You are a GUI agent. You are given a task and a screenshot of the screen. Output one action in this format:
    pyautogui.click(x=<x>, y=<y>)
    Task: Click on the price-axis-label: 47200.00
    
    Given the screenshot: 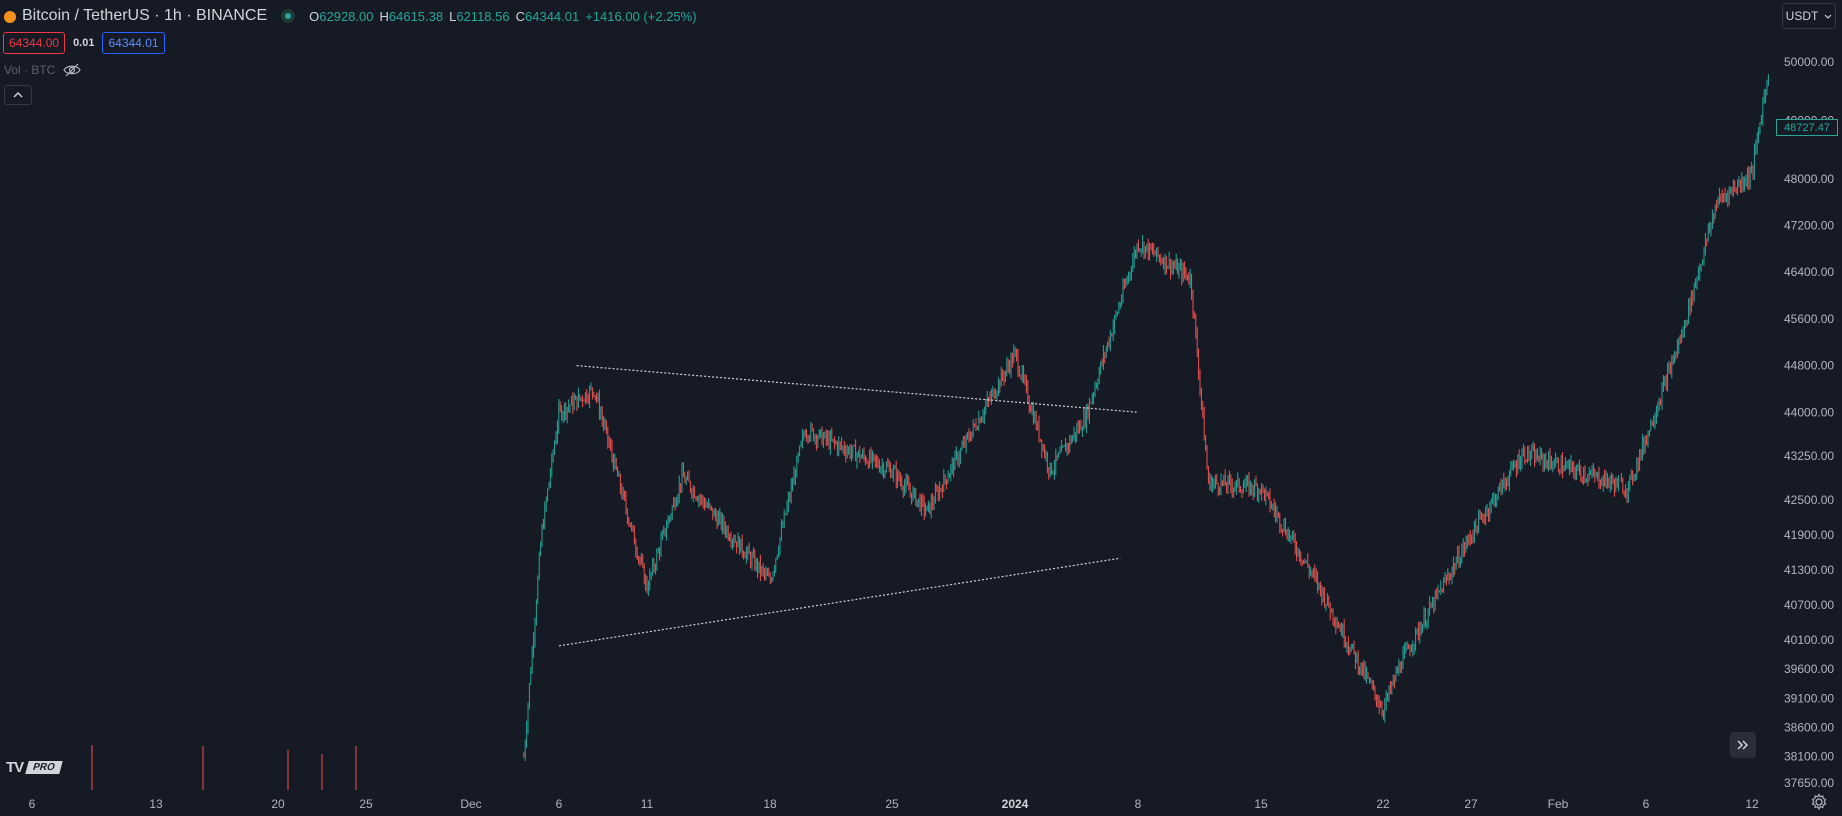 What is the action you would take?
    pyautogui.click(x=1809, y=225)
    